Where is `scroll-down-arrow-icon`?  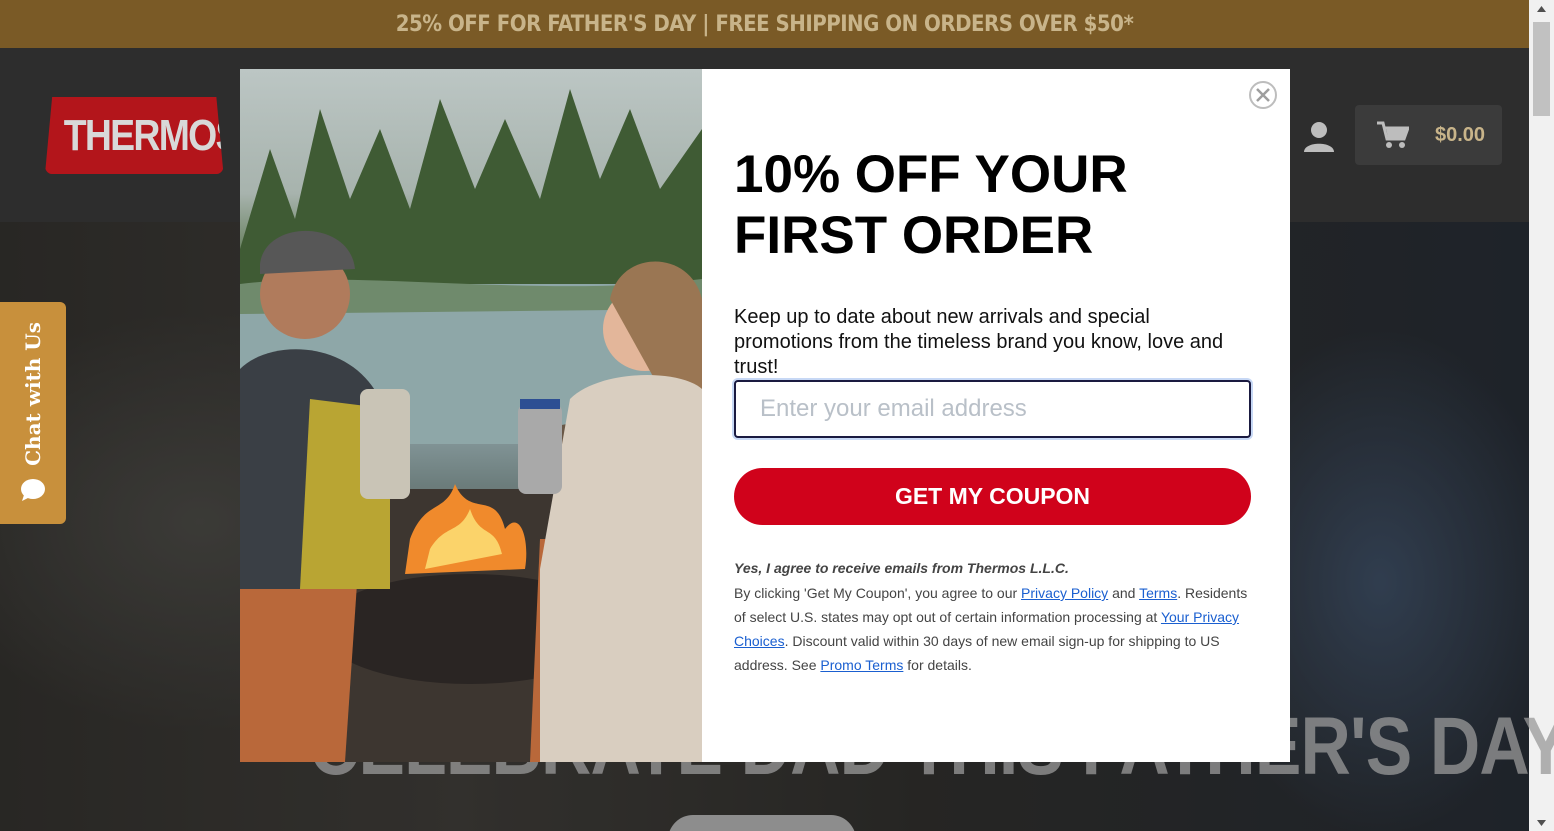 scroll-down-arrow-icon is located at coordinates (1541, 822).